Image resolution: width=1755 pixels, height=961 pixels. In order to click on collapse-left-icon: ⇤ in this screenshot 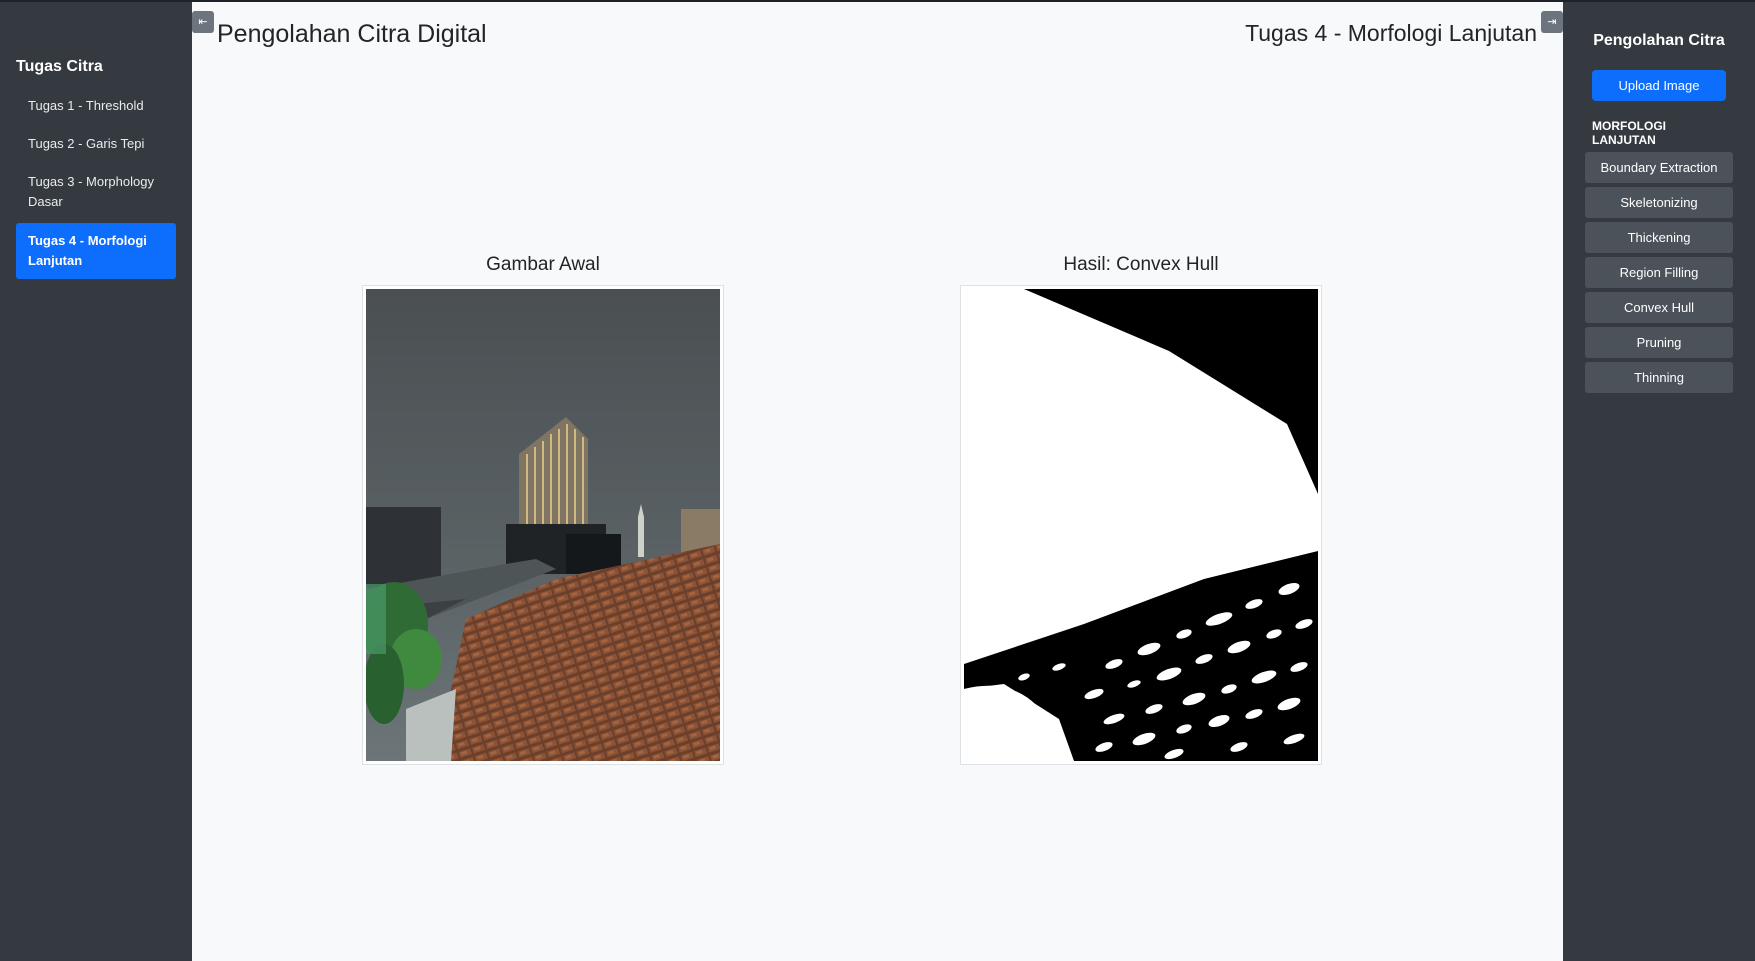, I will do `click(203, 22)`.